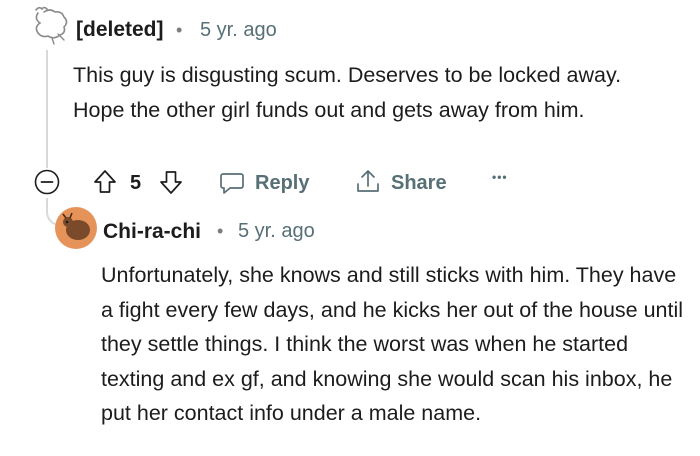  What do you see at coordinates (171, 182) in the screenshot?
I see `downvote-icon` at bounding box center [171, 182].